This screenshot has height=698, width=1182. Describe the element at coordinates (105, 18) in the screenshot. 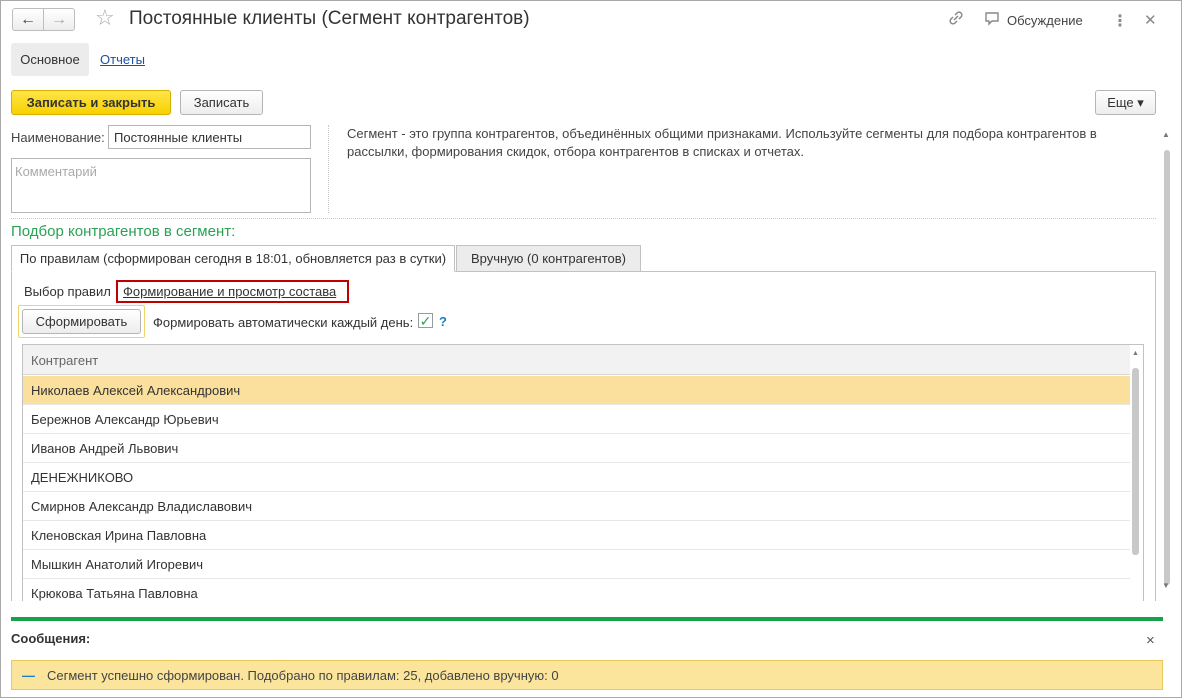

I see `star-icon: ☆` at that location.